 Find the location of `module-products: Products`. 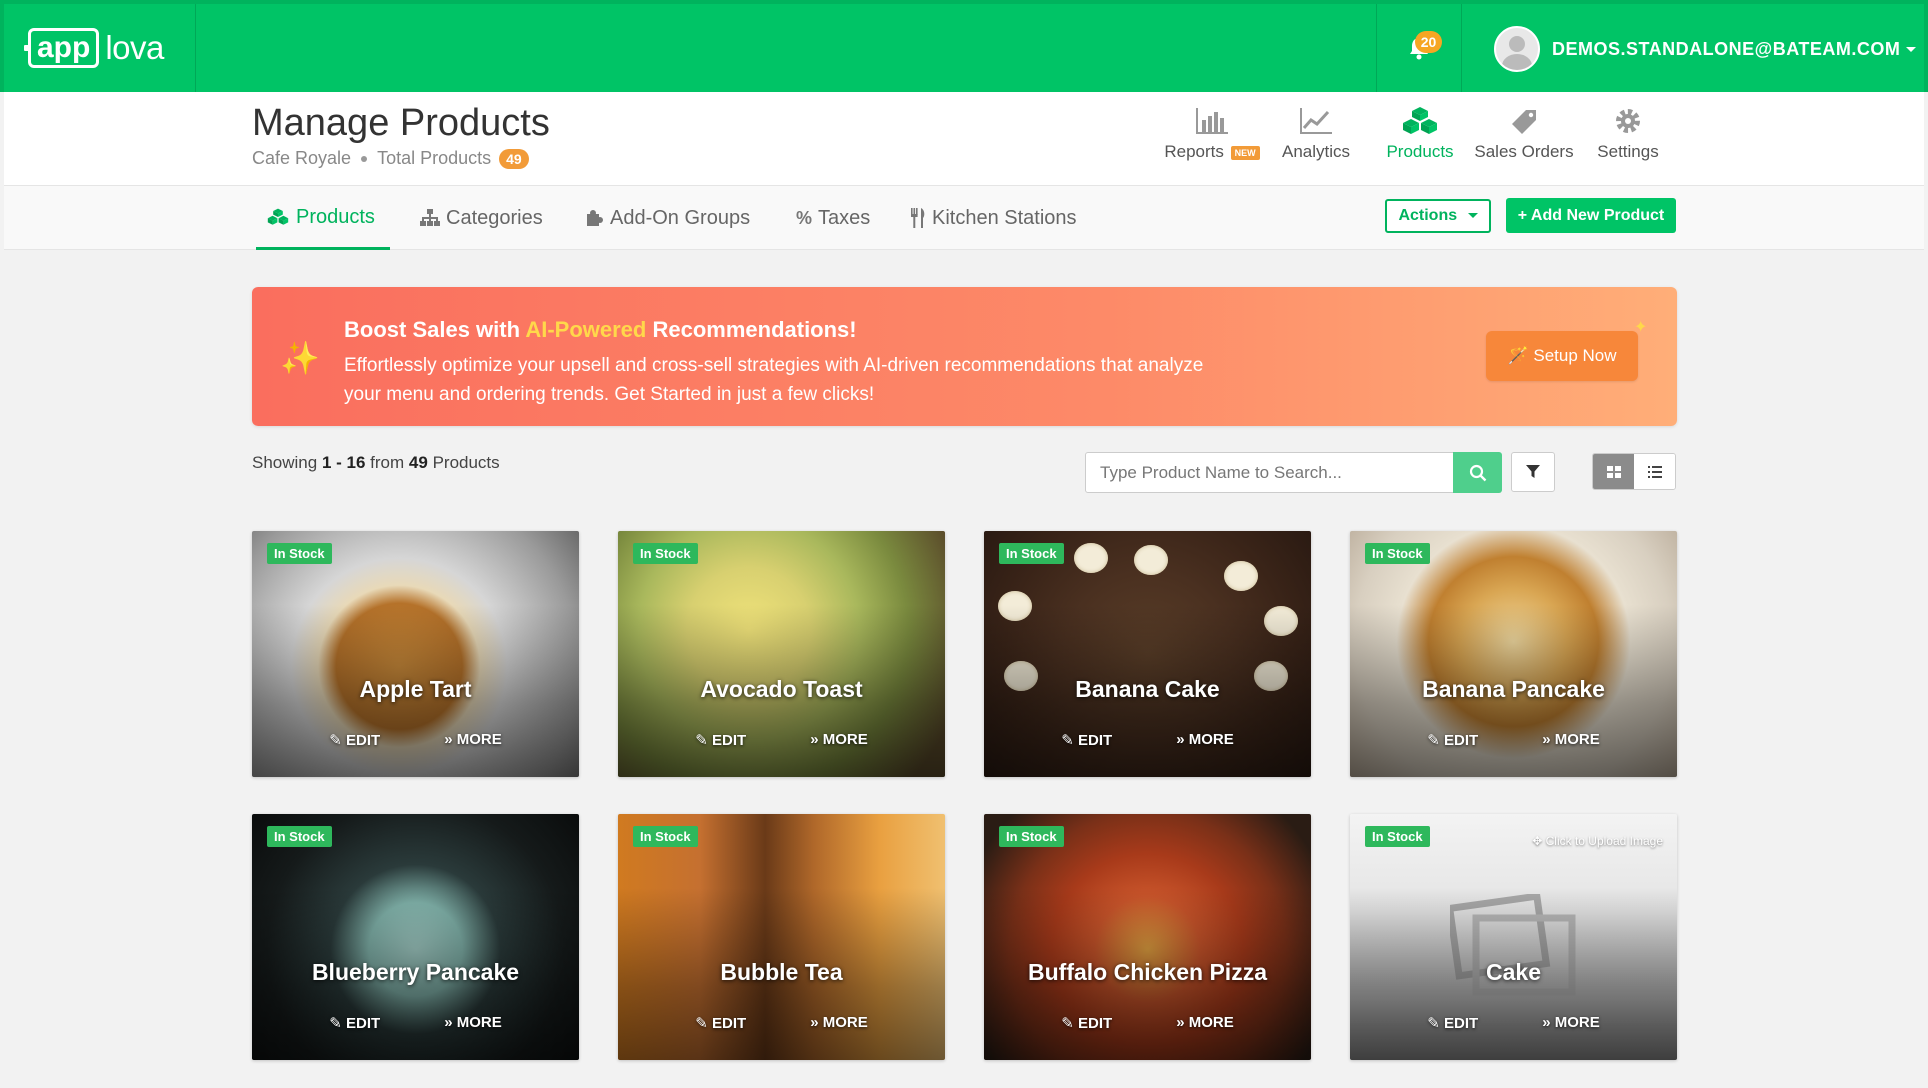

module-products: Products is located at coordinates (1420, 134).